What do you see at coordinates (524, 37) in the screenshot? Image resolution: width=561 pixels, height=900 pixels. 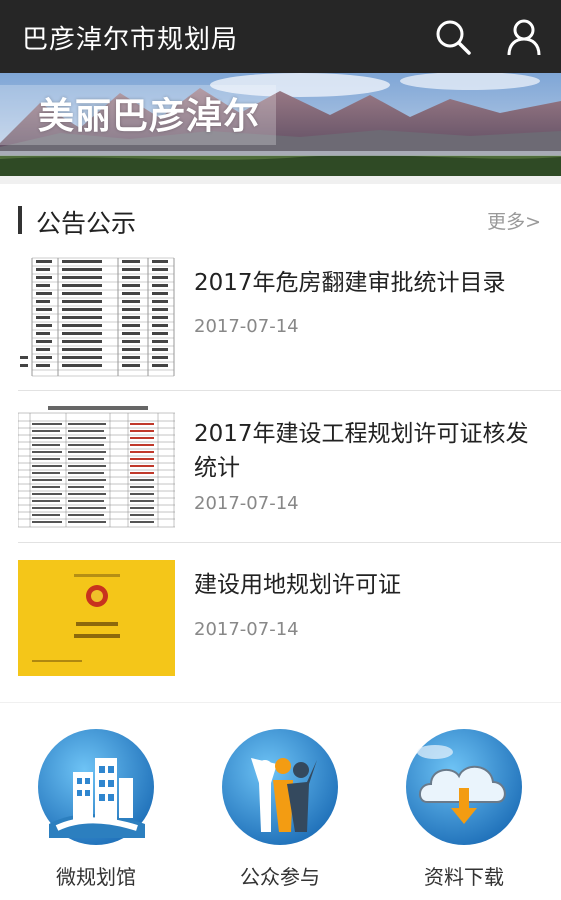 I see `user-icon` at bounding box center [524, 37].